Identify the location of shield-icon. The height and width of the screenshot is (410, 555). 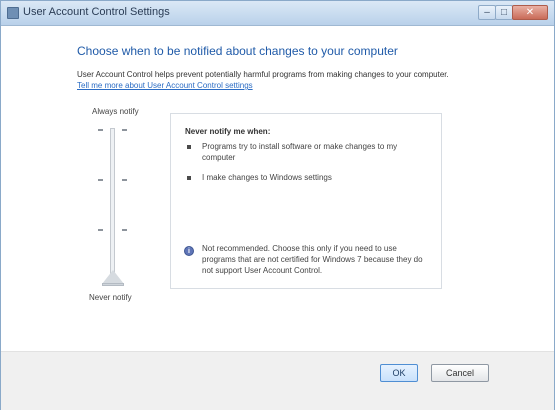
(13, 13).